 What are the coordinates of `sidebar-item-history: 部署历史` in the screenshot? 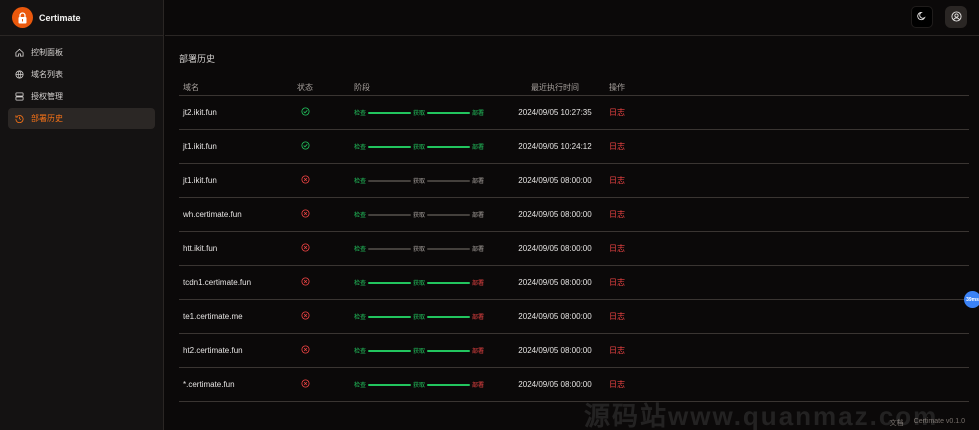 It's located at (81, 118).